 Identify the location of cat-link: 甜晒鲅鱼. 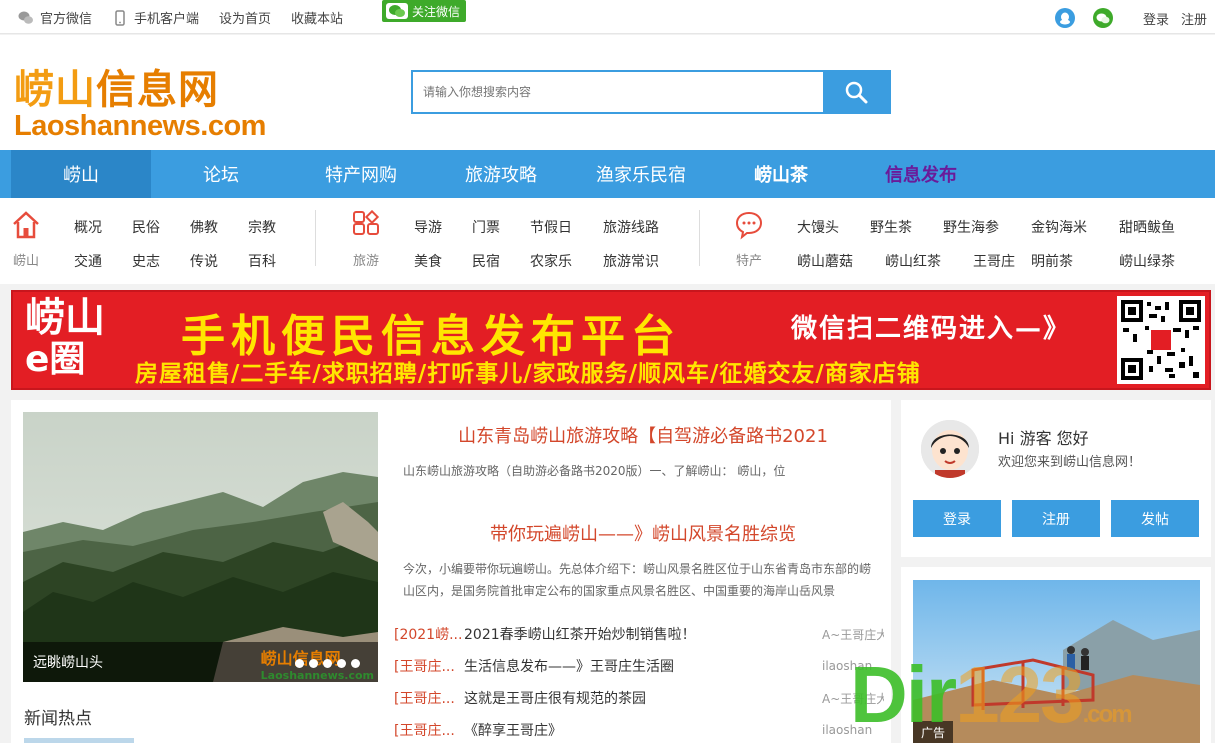
(1154, 227).